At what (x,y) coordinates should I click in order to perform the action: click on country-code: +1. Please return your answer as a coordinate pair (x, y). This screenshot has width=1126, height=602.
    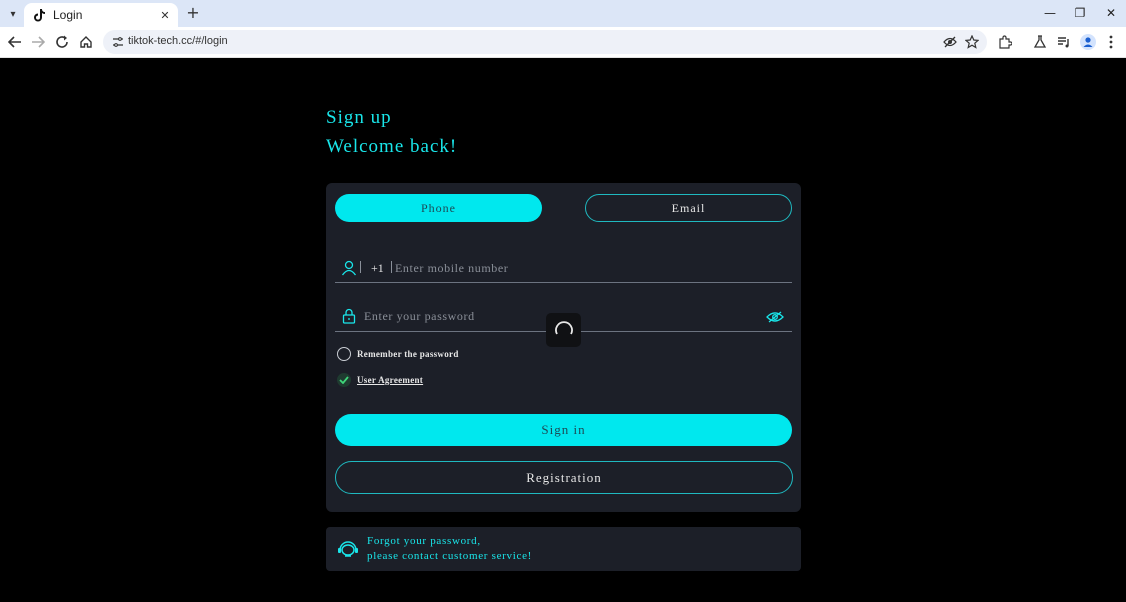
    Looking at the image, I should click on (377, 268).